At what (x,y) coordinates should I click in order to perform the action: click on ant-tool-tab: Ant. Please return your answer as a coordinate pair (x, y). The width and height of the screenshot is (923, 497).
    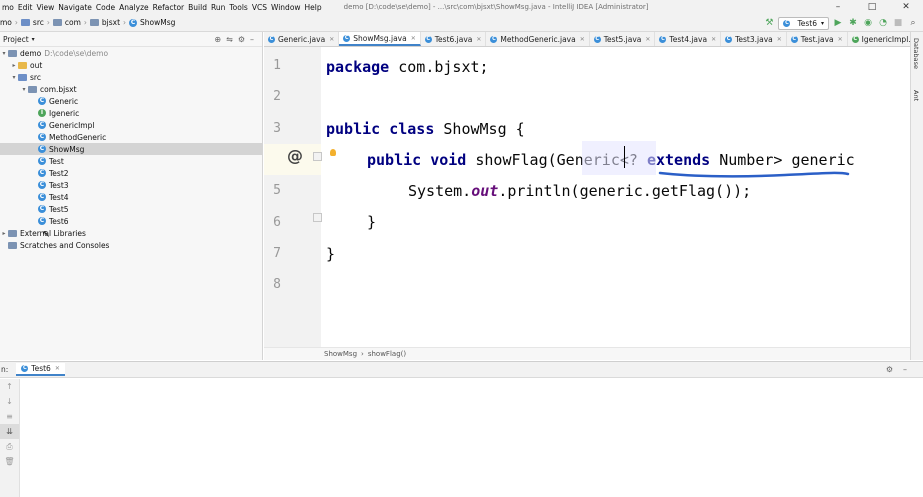
    Looking at the image, I should click on (916, 95).